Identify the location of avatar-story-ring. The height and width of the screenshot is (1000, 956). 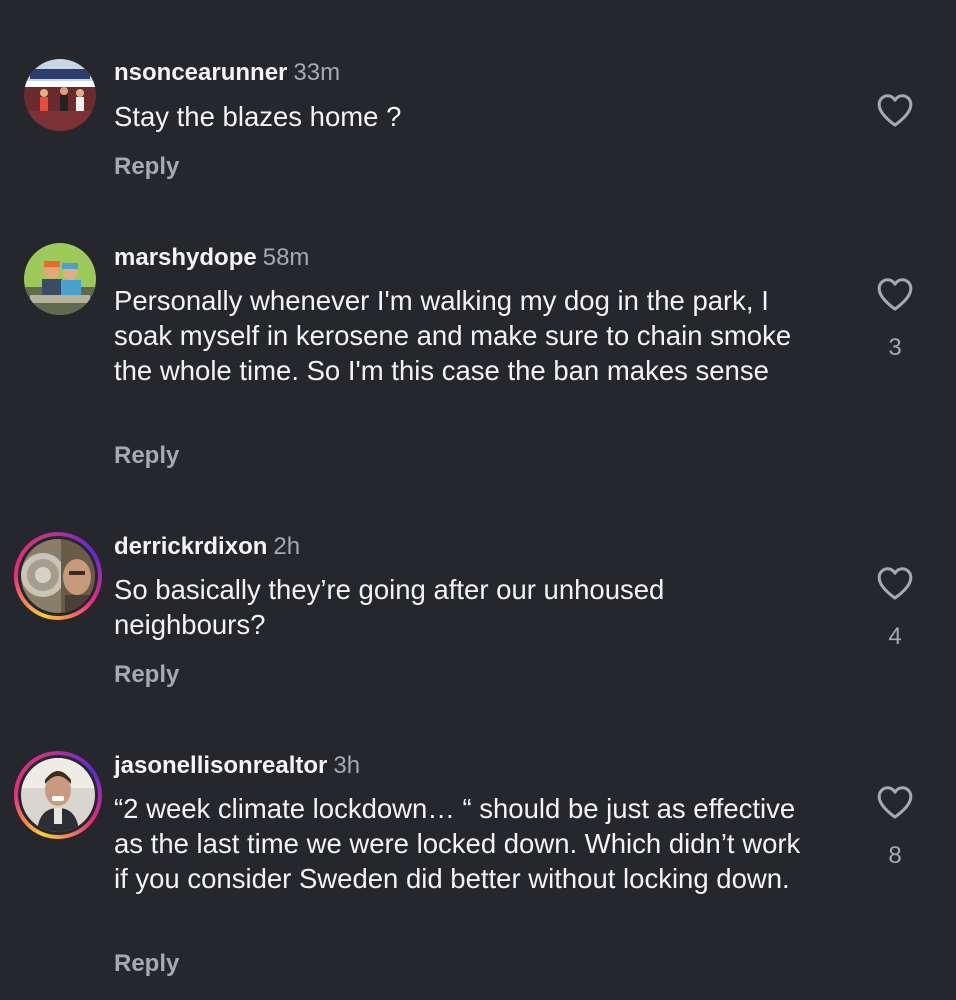
(58, 795).